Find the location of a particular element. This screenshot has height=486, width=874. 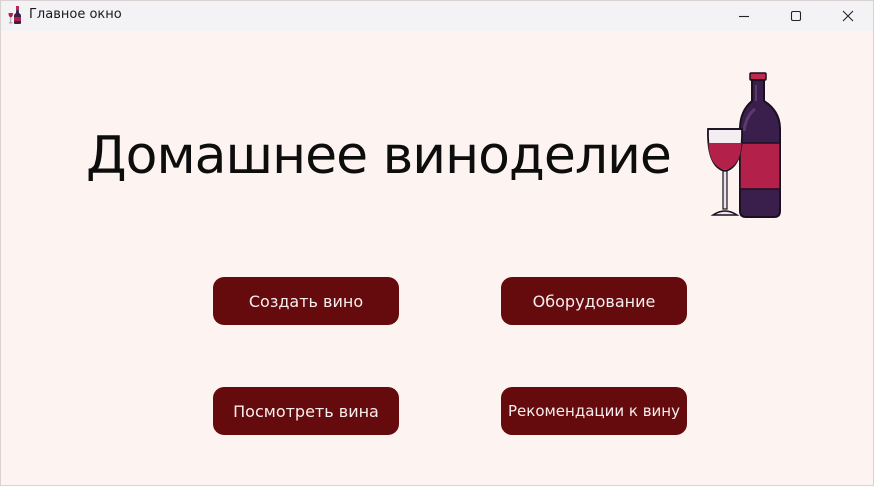

maximize-button is located at coordinates (796, 16).